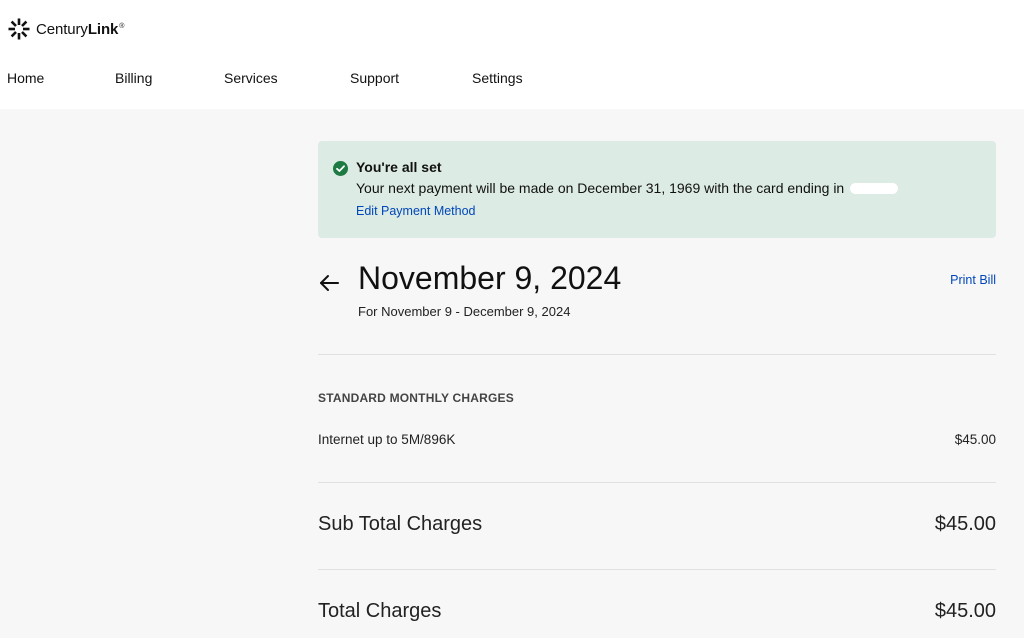  I want to click on check-circle-icon, so click(340, 168).